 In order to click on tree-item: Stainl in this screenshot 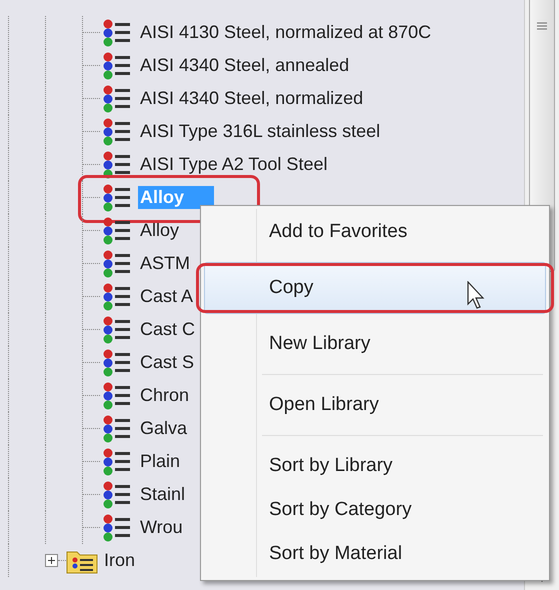, I will do `click(163, 494)`.